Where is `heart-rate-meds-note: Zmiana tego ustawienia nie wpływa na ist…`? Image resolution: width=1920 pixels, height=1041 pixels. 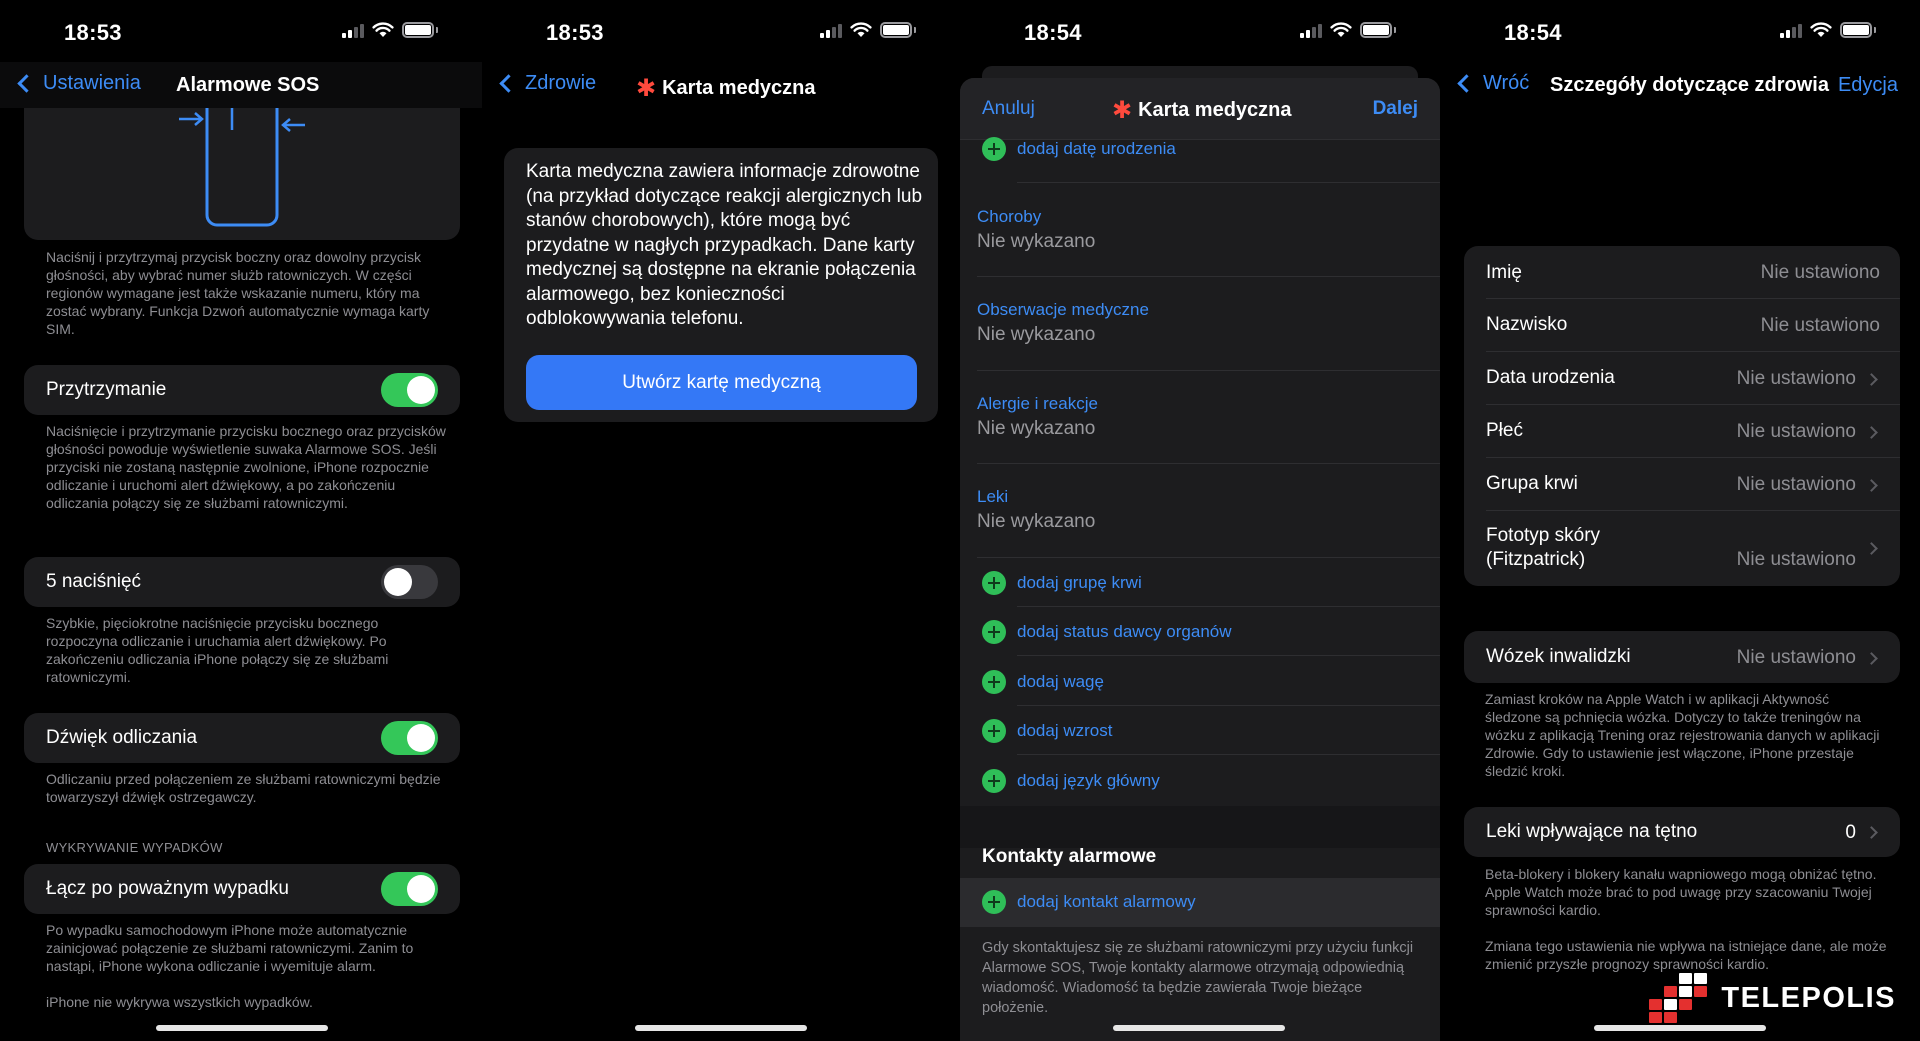
heart-rate-meds-note: Zmiana tego ustawienia nie wpływa na ist… is located at coordinates (1686, 955).